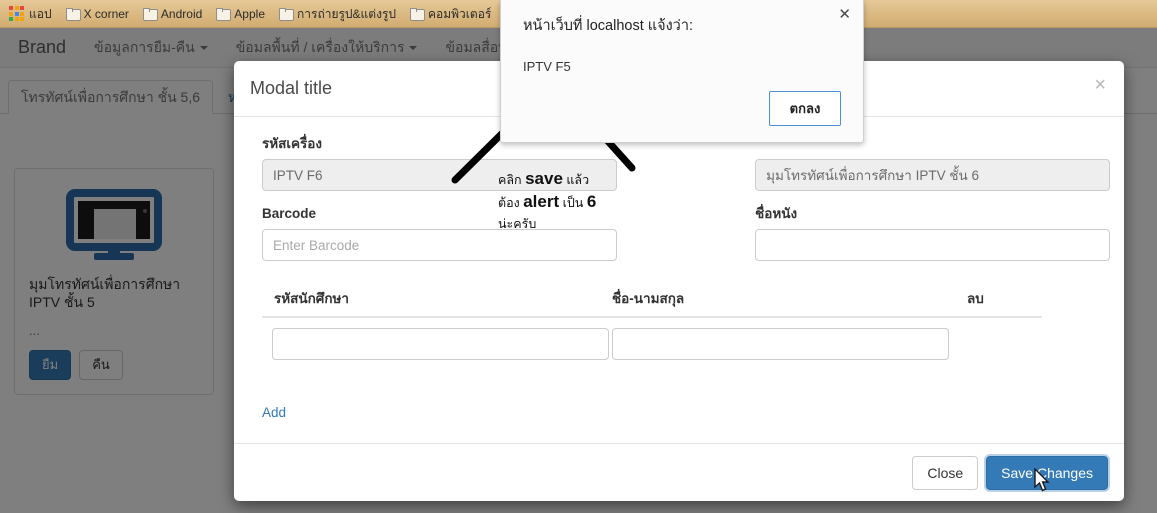 Image resolution: width=1157 pixels, height=513 pixels. I want to click on form-row-2: Barcode ชื่อหนัง, so click(679, 233).